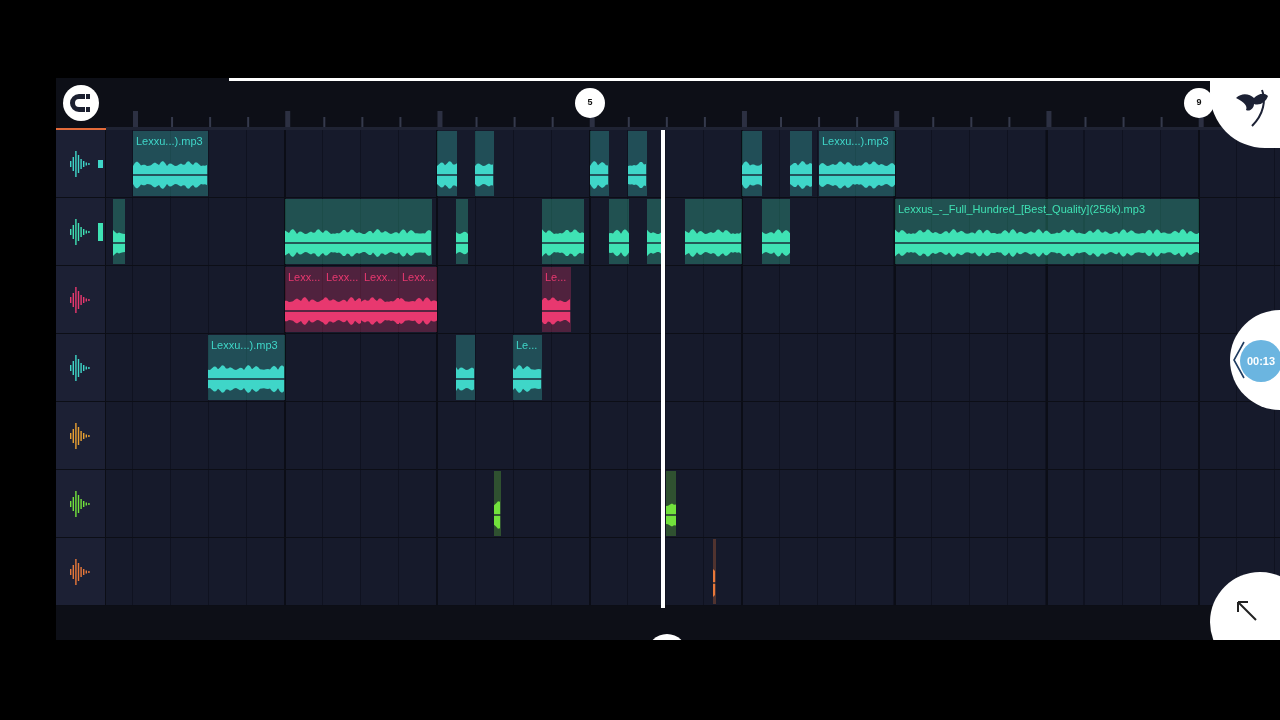  Describe the element at coordinates (1239, 360) in the screenshot. I see `chevron-left-icon` at that location.